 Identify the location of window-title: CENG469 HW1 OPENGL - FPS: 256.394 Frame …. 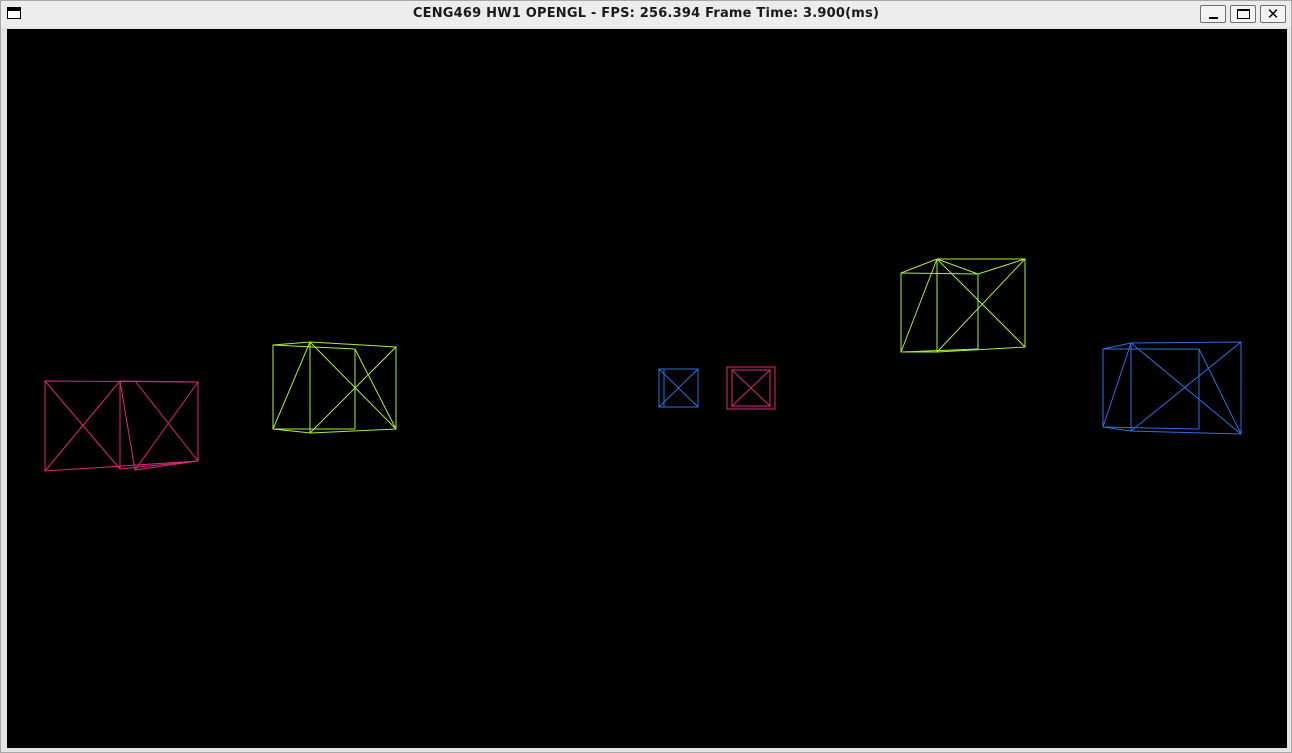
(646, 13).